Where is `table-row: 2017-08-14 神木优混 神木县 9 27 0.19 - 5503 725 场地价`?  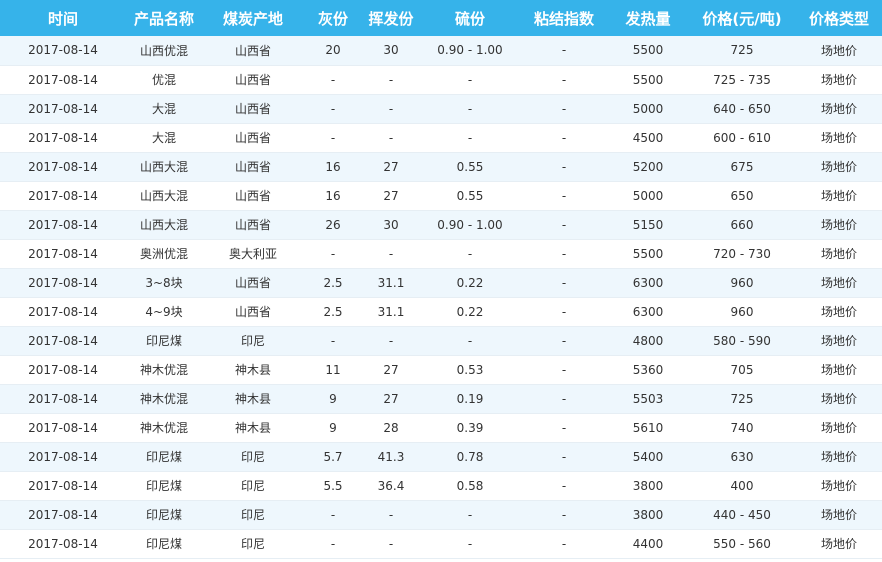 table-row: 2017-08-14 神木优混 神木县 9 27 0.19 - 5503 725 场地价 is located at coordinates (441, 398).